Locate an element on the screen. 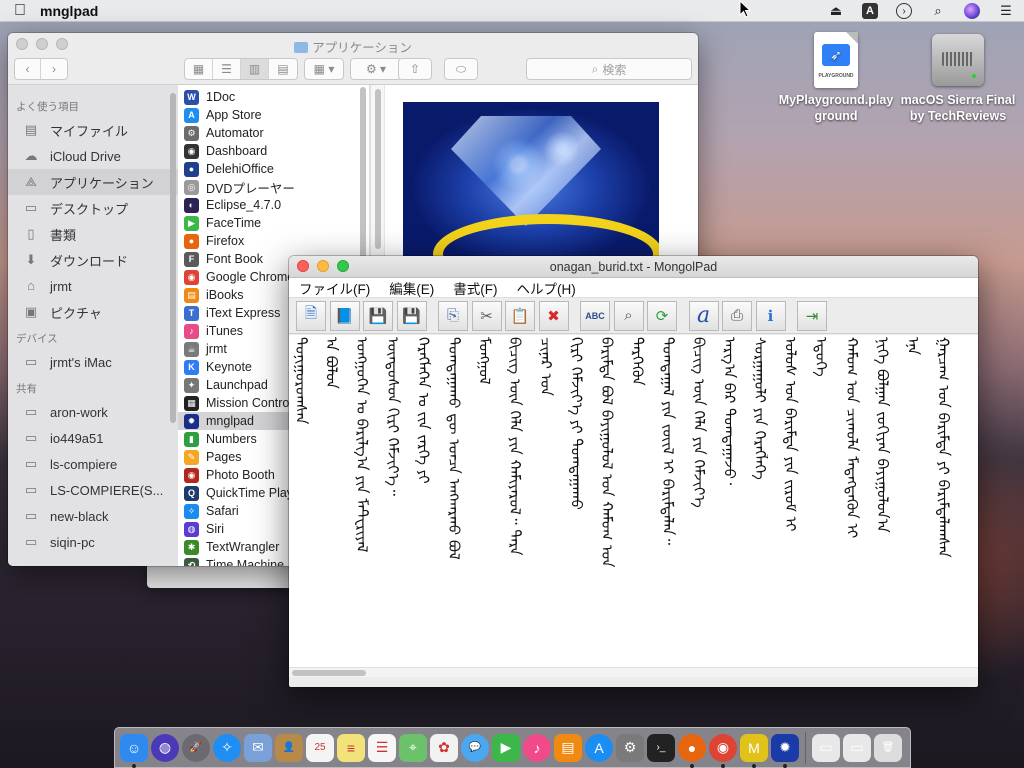  launchpad-icon: 🚀 is located at coordinates (196, 747).